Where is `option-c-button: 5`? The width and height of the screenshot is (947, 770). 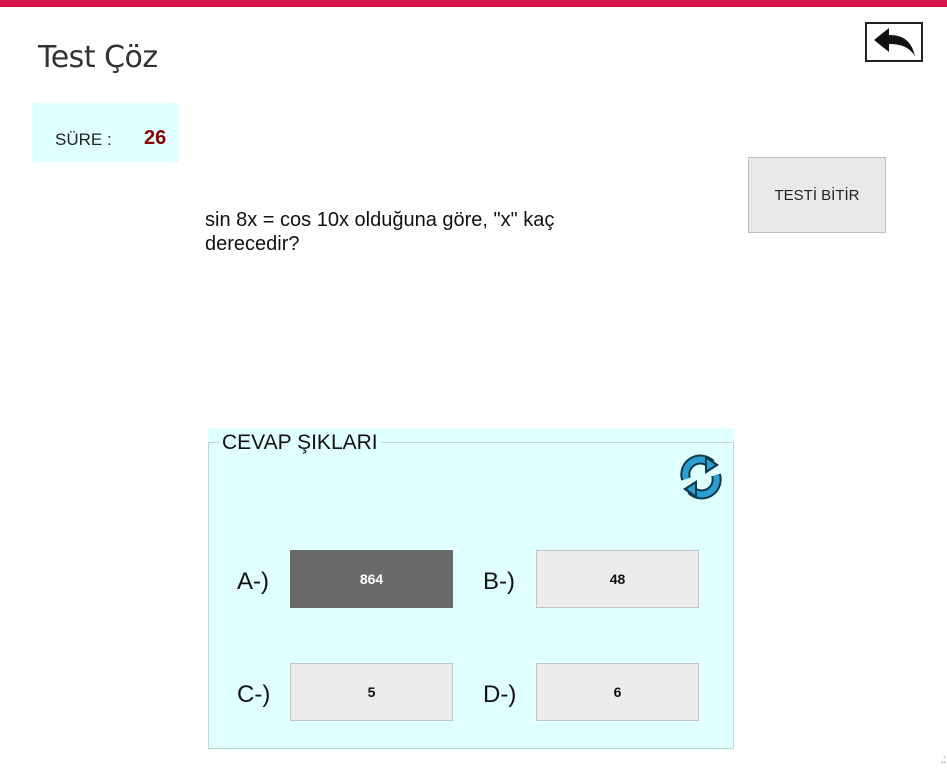 option-c-button: 5 is located at coordinates (371, 692).